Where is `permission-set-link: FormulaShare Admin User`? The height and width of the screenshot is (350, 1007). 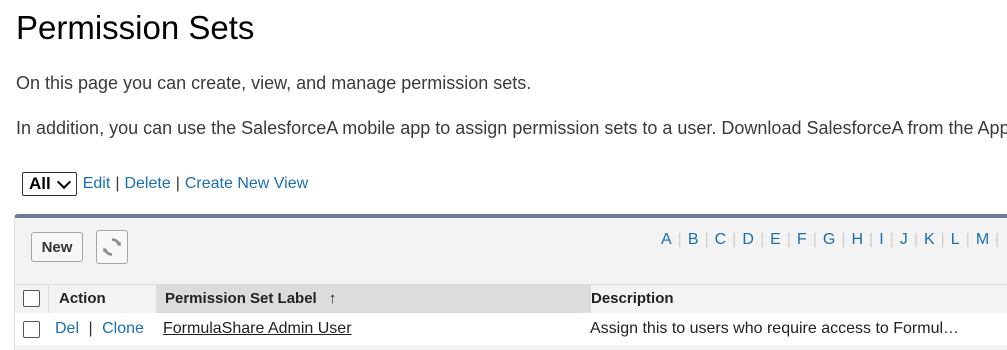 permission-set-link: FormulaShare Admin User is located at coordinates (257, 328).